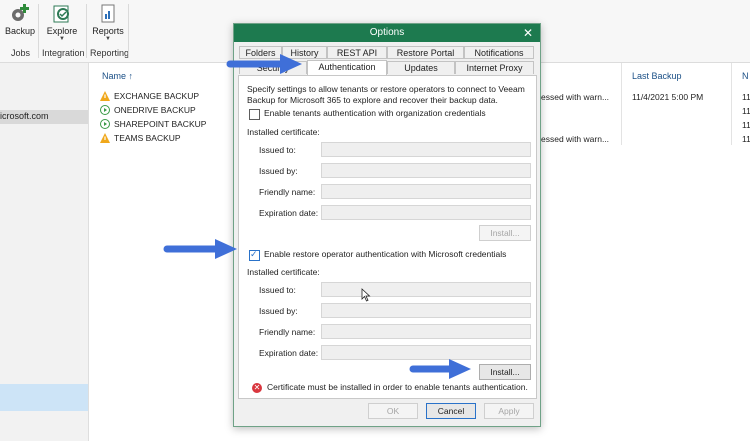 This screenshot has height=441, width=750. I want to click on nav-item-selected, so click(44, 397).